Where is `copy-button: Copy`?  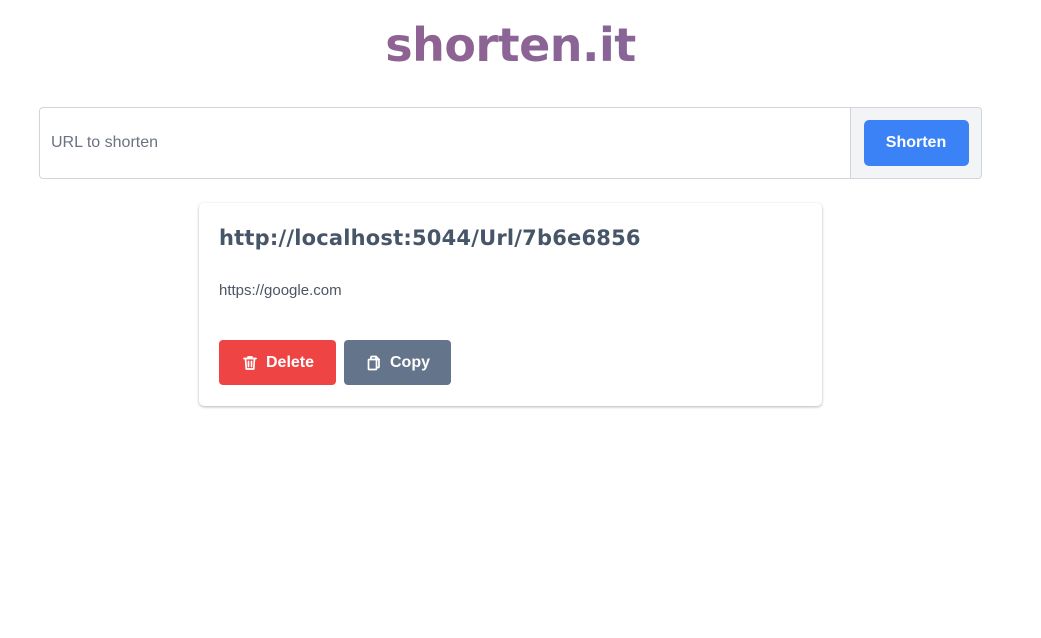 copy-button: Copy is located at coordinates (397, 362).